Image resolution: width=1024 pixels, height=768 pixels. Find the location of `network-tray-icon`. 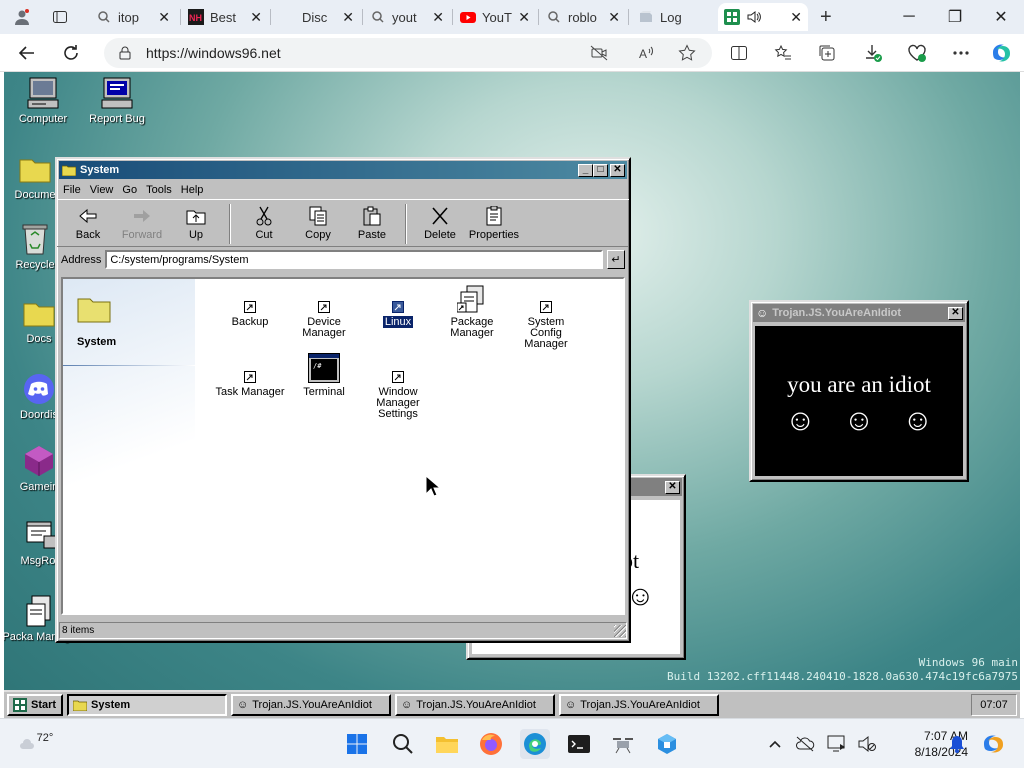

network-tray-icon is located at coordinates (805, 744).